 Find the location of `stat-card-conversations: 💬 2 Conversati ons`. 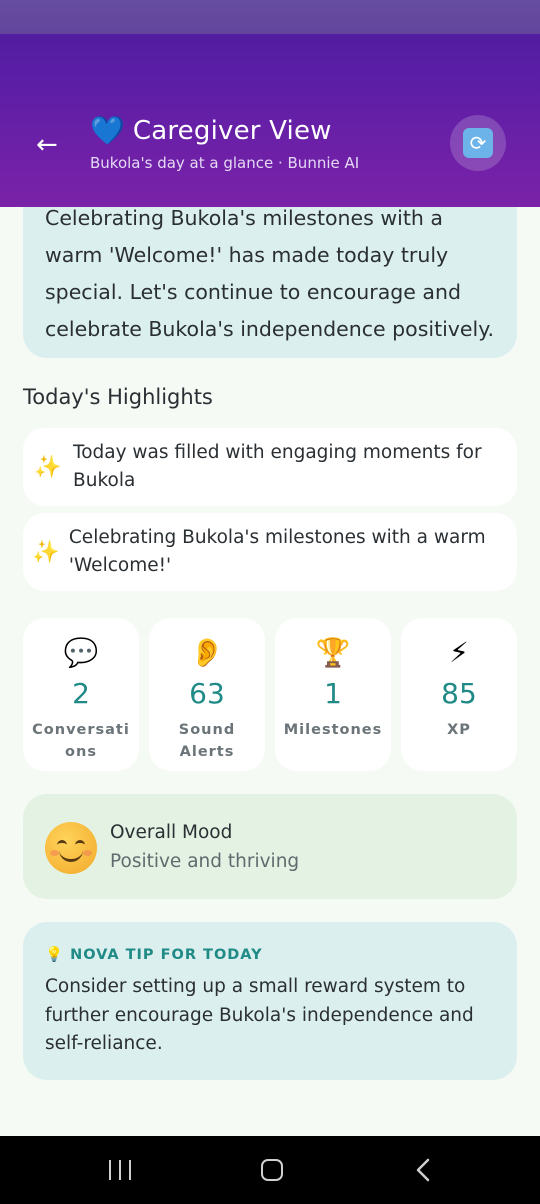

stat-card-conversations: 💬 2 Conversati ons is located at coordinates (81, 694).